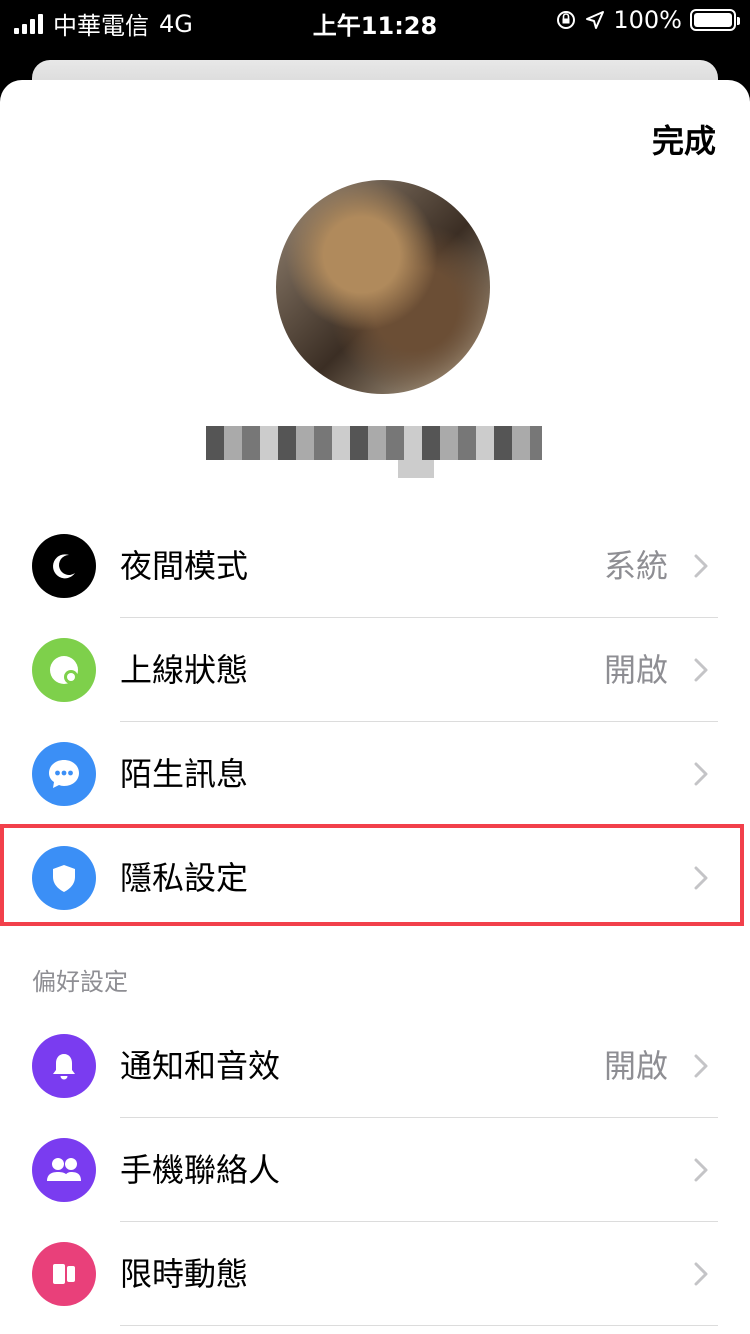 This screenshot has width=750, height=1334. What do you see at coordinates (715, 20) in the screenshot?
I see `battery-icon` at bounding box center [715, 20].